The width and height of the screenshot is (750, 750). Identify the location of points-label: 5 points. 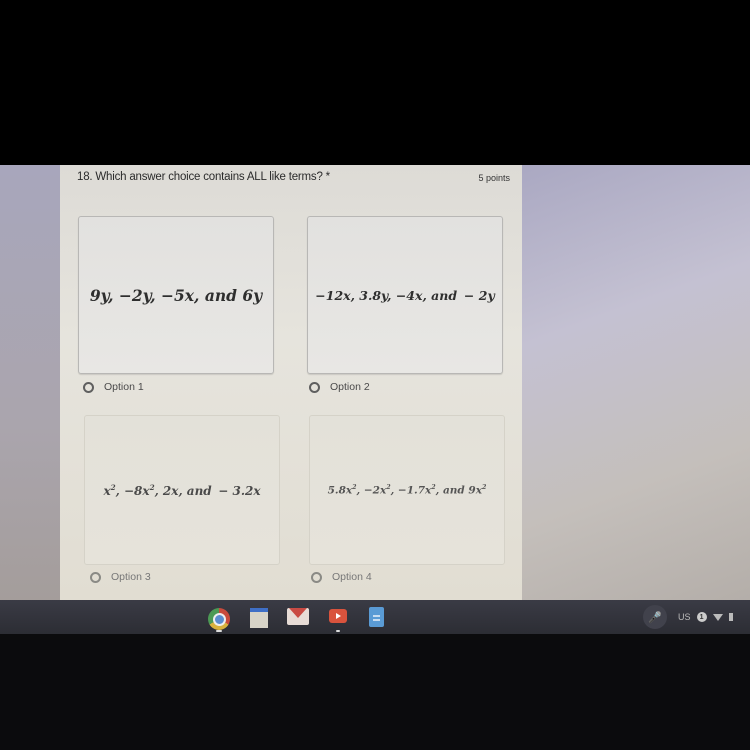
(494, 178).